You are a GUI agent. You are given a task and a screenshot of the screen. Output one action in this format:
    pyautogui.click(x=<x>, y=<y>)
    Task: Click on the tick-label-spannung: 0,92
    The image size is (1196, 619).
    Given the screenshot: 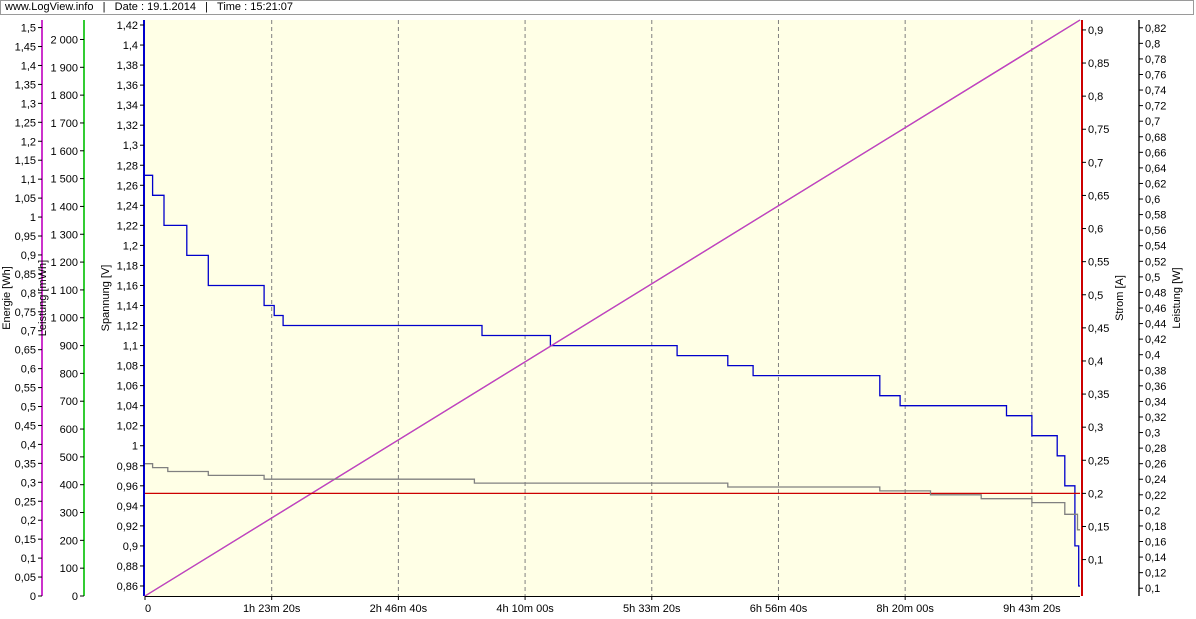 What is the action you would take?
    pyautogui.click(x=127, y=527)
    